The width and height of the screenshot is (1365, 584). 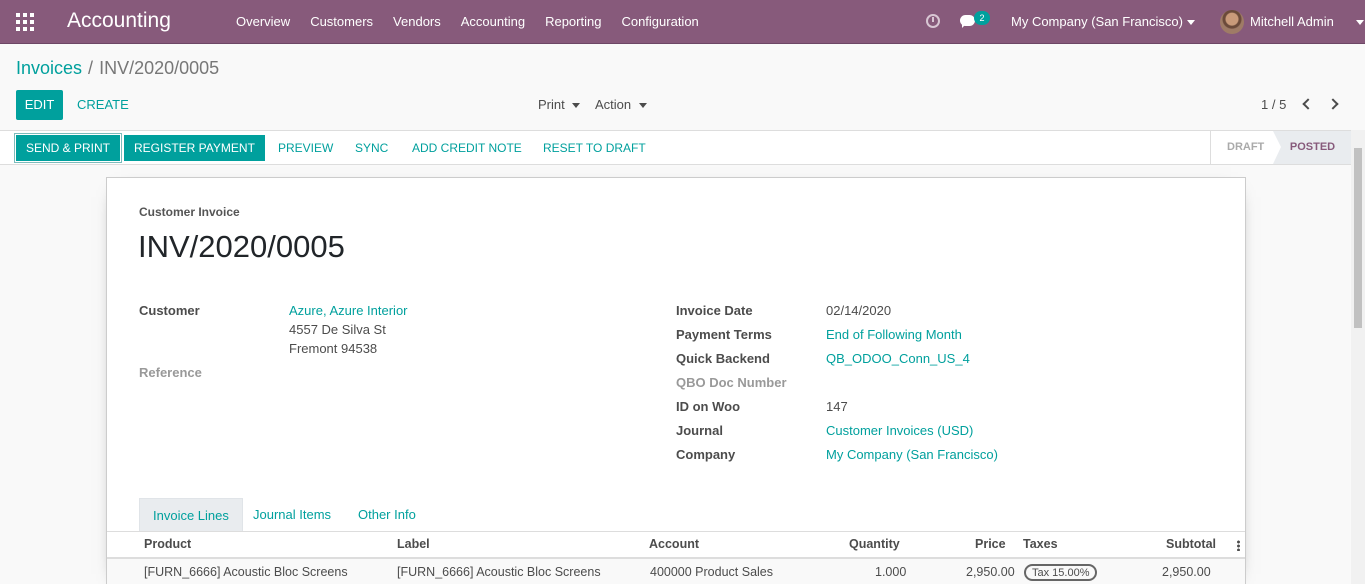 I want to click on company-switcher: My Company (San Francisco), so click(x=1097, y=22).